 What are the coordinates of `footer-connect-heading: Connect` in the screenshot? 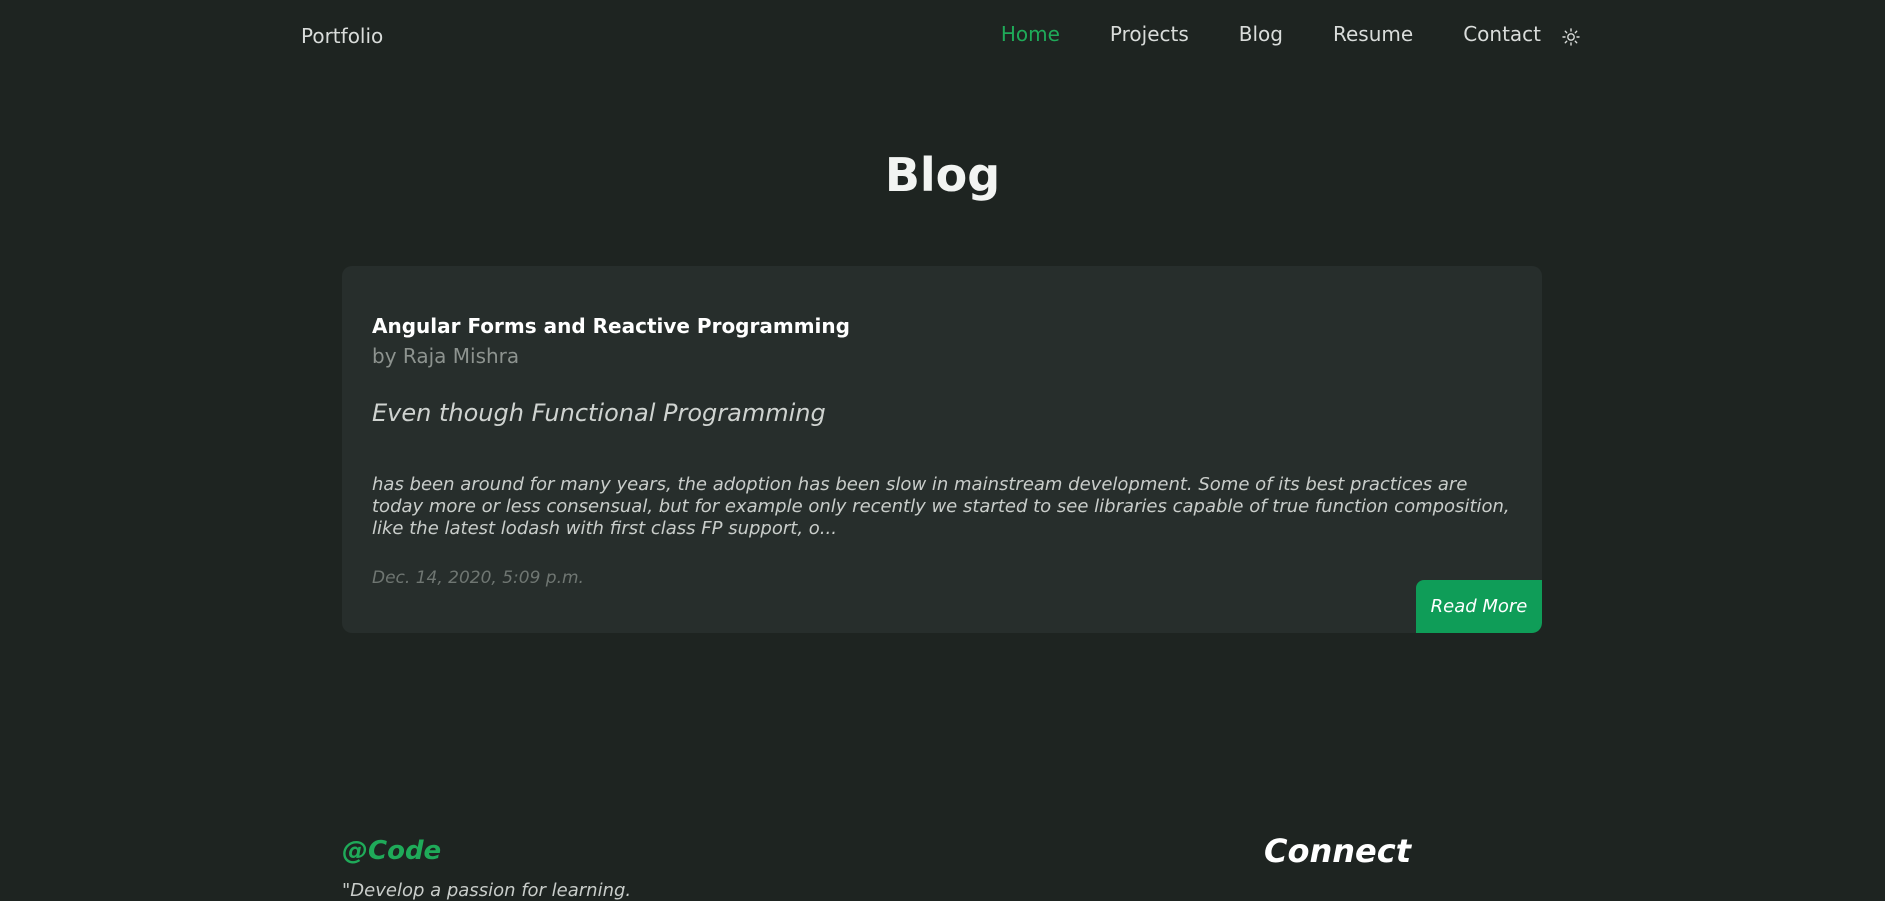 It's located at (1337, 851).